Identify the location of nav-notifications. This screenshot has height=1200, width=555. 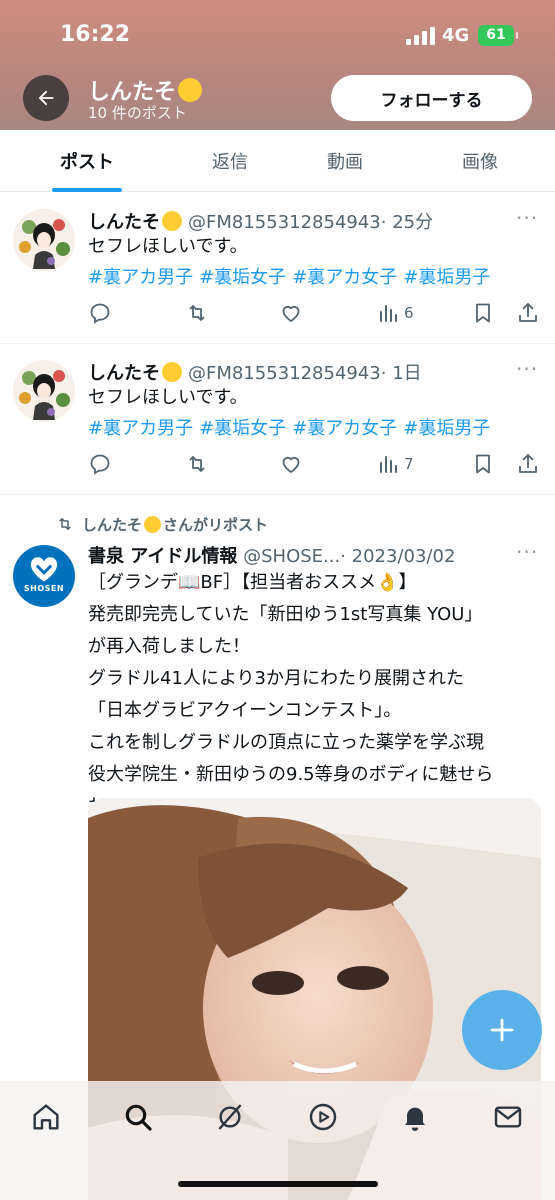
(415, 1117).